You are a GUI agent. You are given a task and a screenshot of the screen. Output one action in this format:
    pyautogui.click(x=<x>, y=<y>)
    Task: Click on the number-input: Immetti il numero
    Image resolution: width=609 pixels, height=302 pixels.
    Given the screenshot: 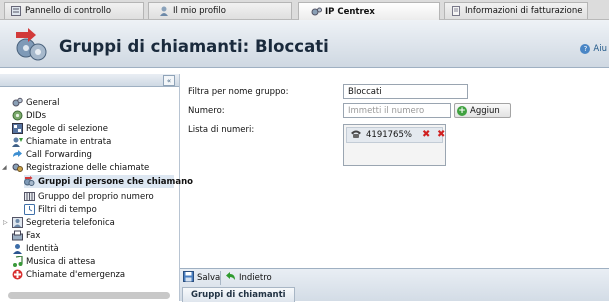 What is the action you would take?
    pyautogui.click(x=397, y=110)
    